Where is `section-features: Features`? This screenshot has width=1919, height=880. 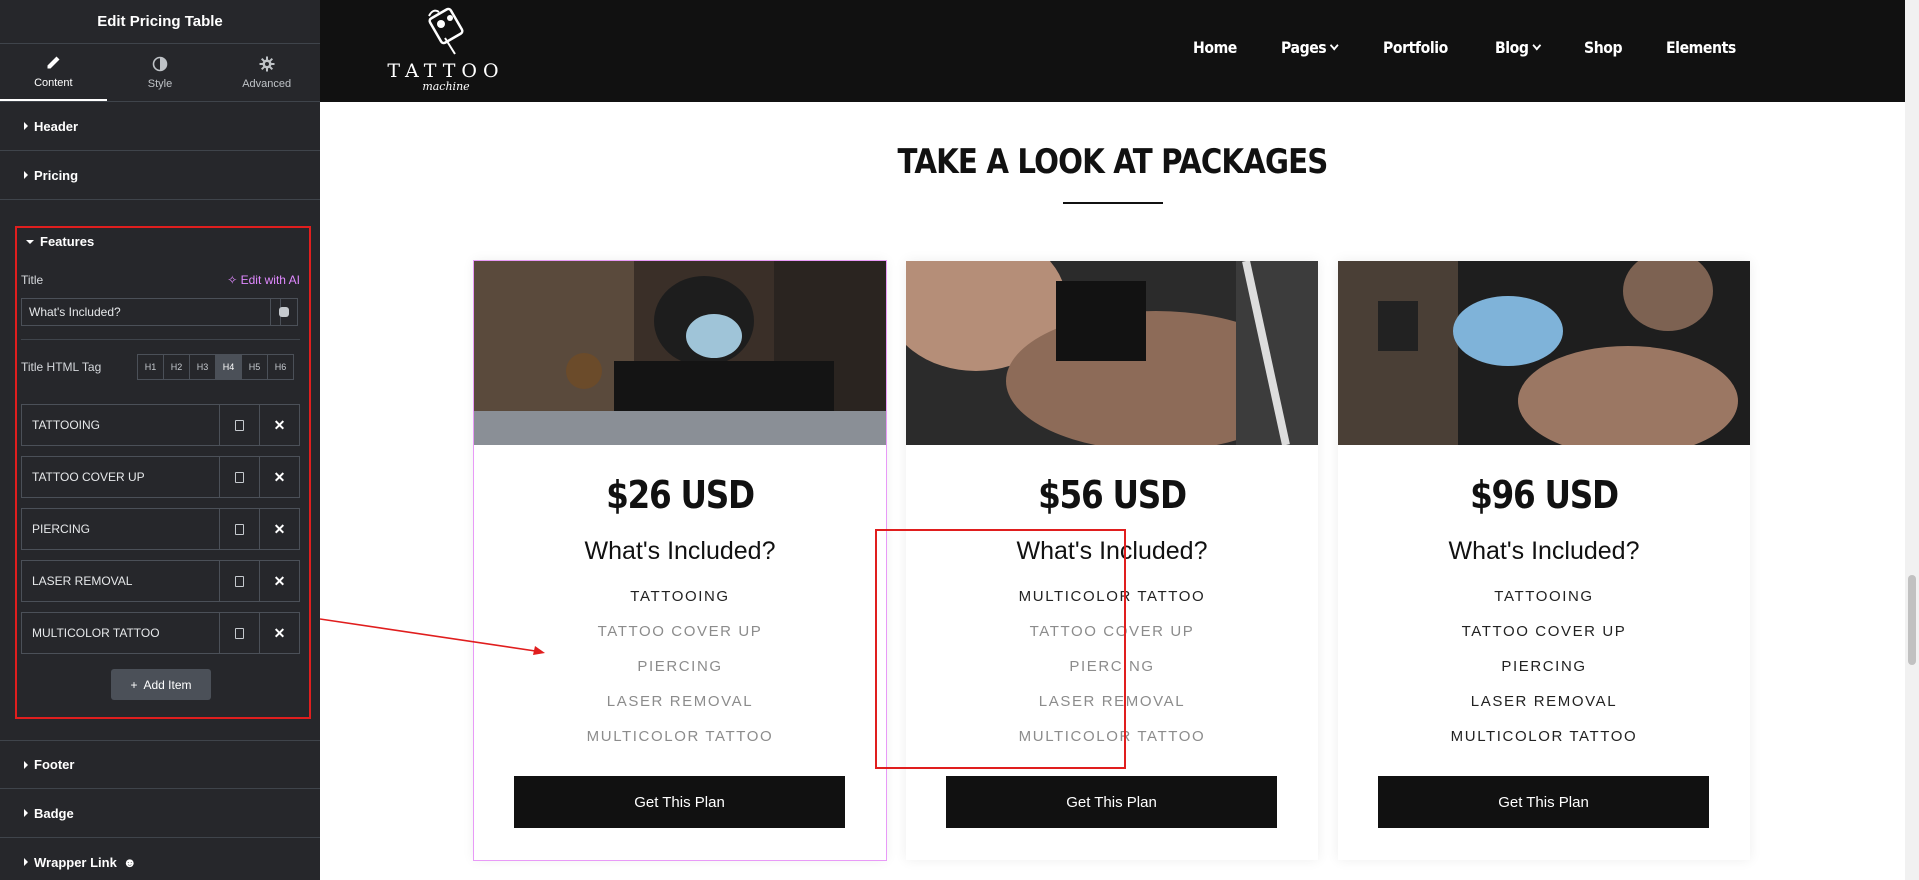 section-features: Features is located at coordinates (60, 241).